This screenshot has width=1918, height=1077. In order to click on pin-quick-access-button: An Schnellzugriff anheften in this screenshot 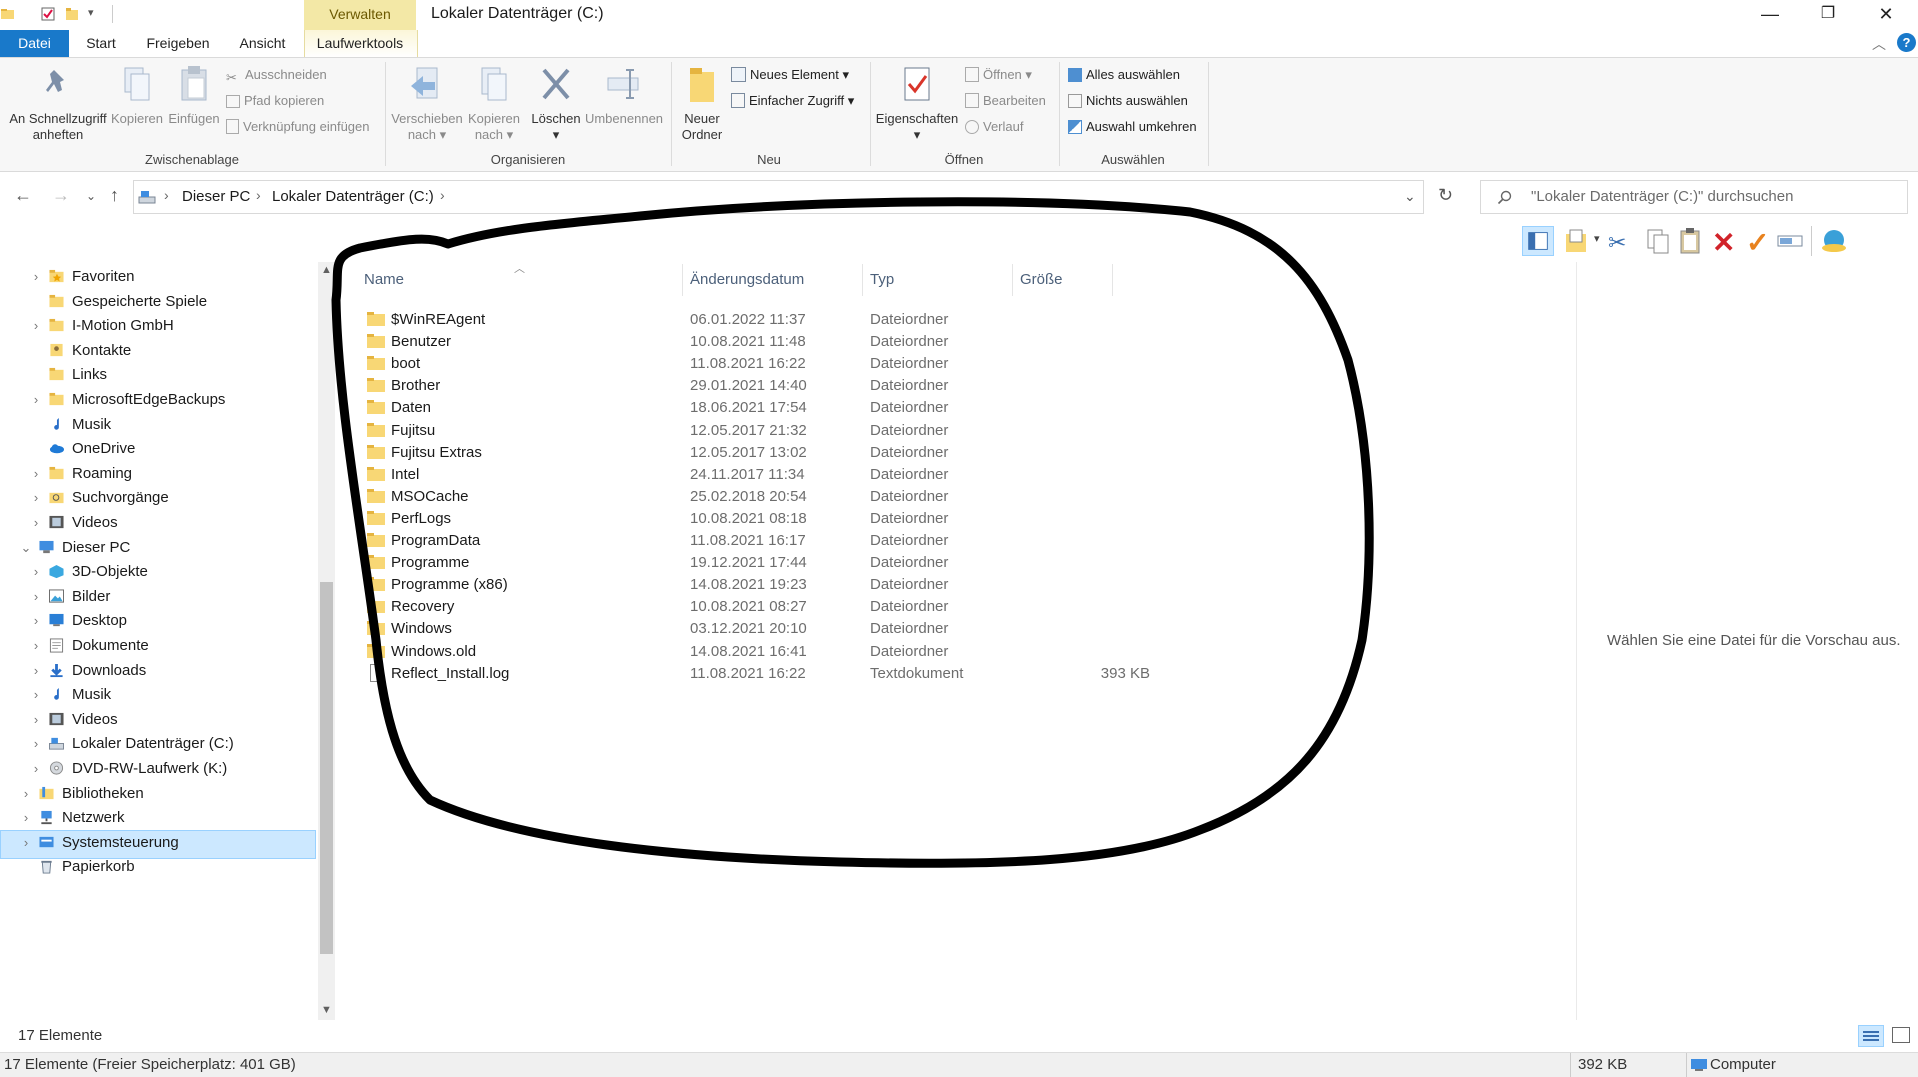, I will do `click(58, 102)`.